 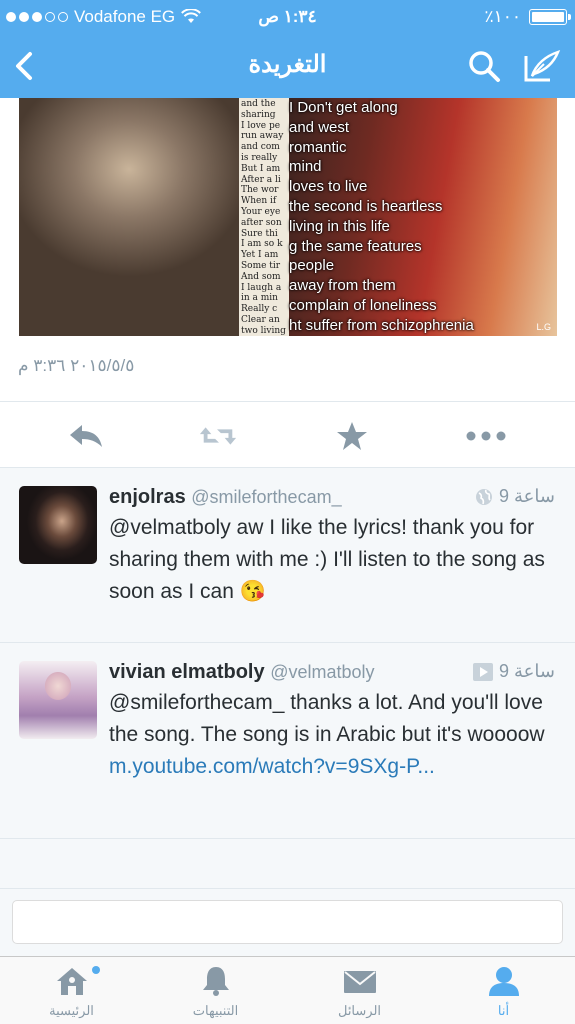 I want to click on retweet-icon, so click(x=218, y=436).